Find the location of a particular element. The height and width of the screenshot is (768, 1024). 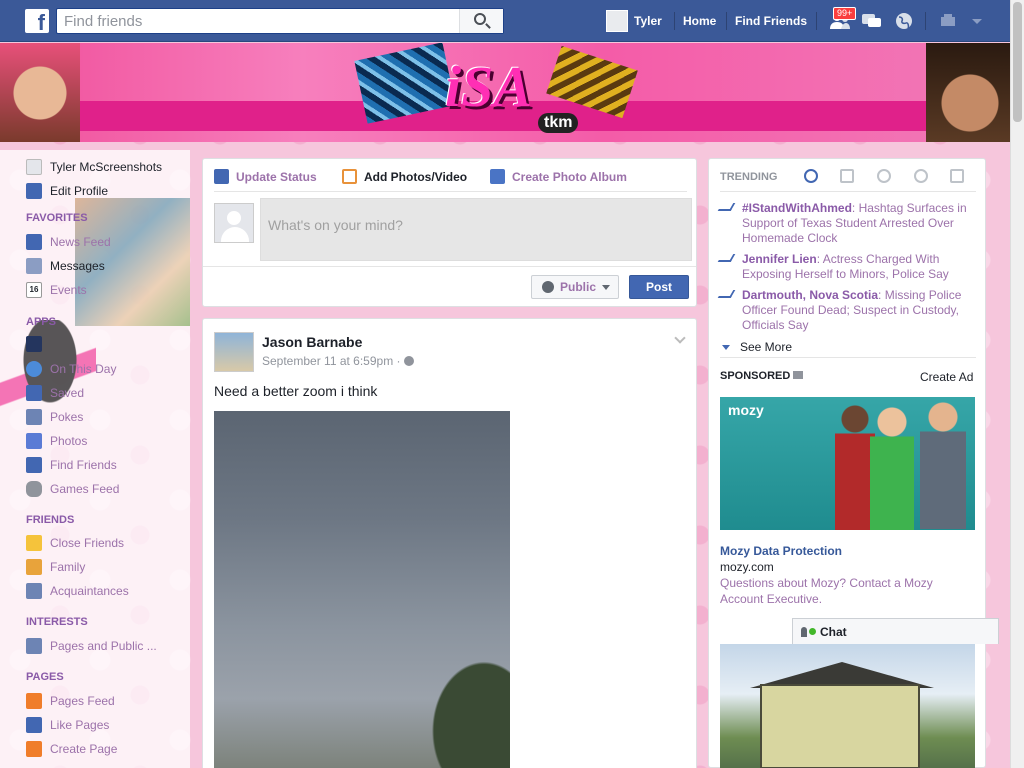

friends-icon is located at coordinates (34, 465).